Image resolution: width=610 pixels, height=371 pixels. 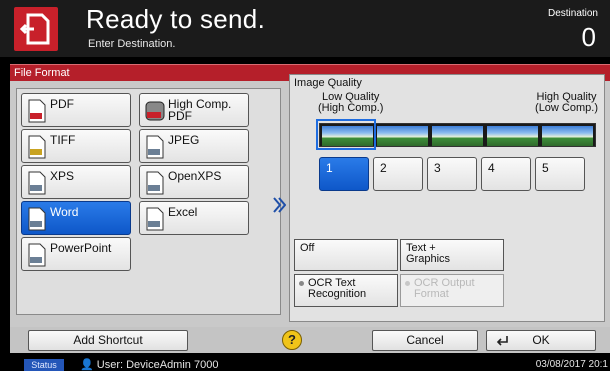 What do you see at coordinates (292, 340) in the screenshot?
I see `help-icon: ?` at bounding box center [292, 340].